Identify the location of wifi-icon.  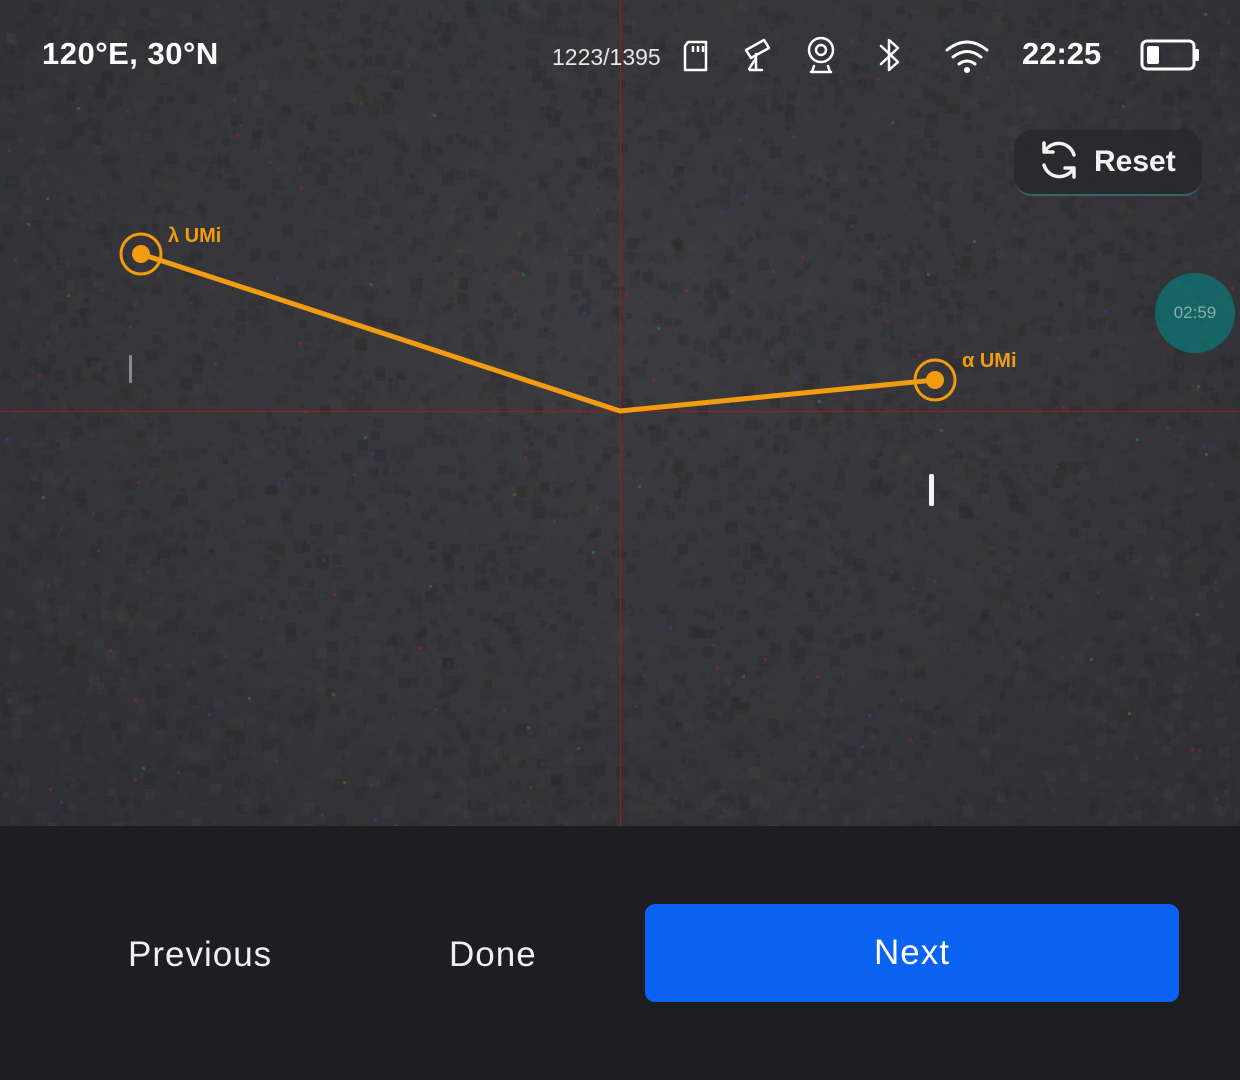
(967, 58).